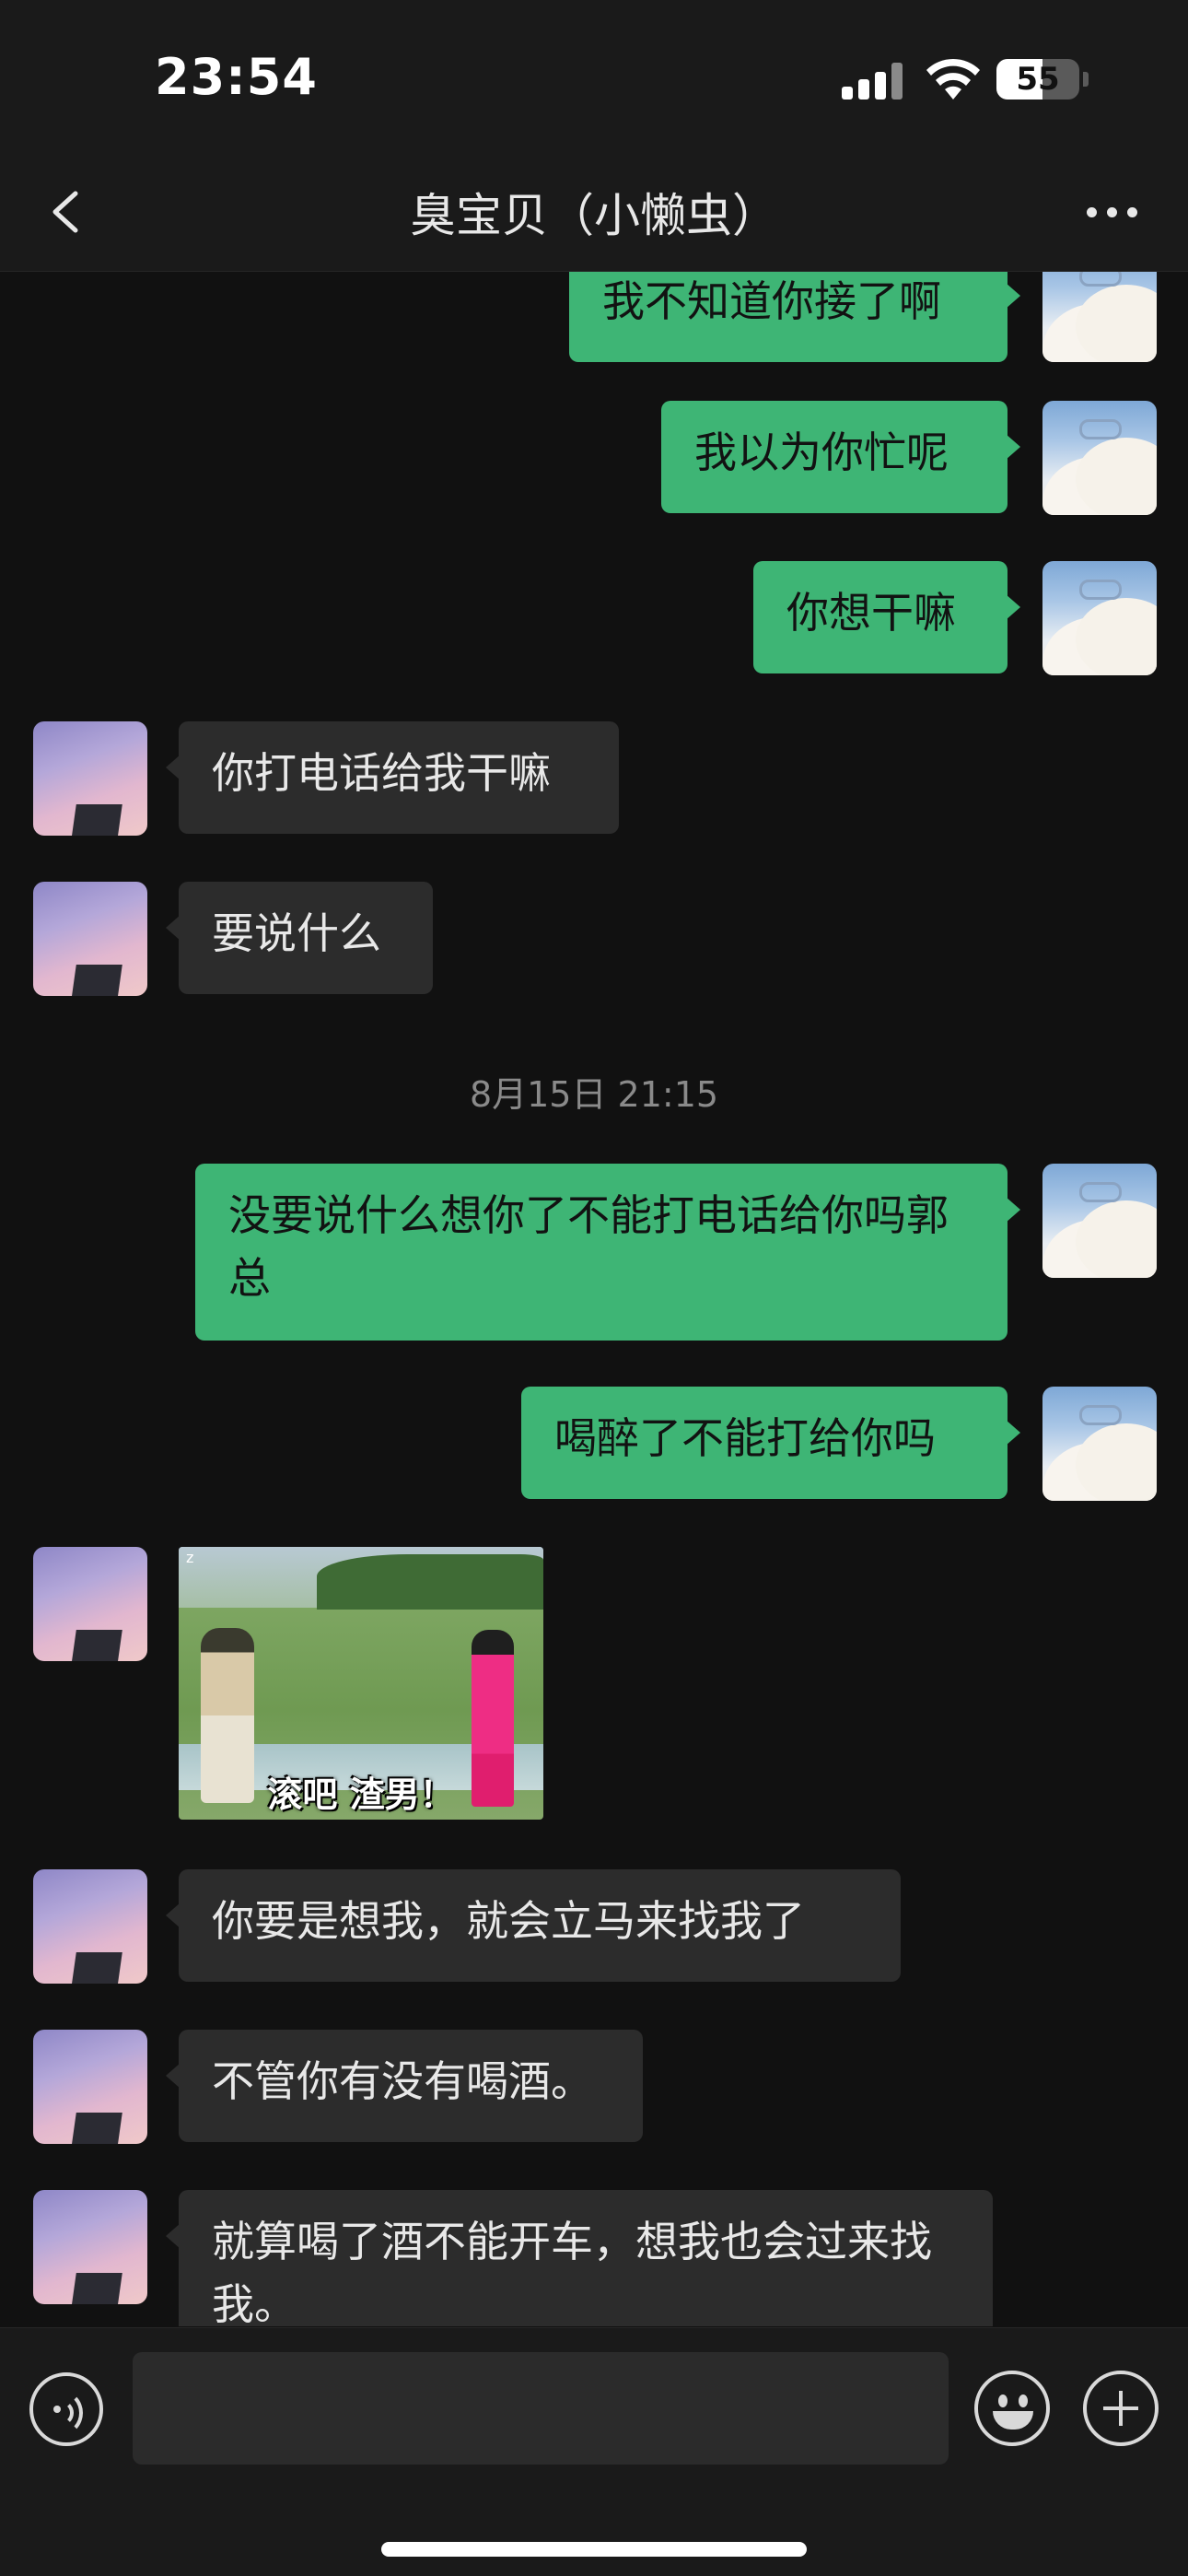 The image size is (1188, 2576). What do you see at coordinates (607, 1253) in the screenshot?
I see `message-bubble-outgoing: 没要说什么想你了不能打电话给你吗郭总` at bounding box center [607, 1253].